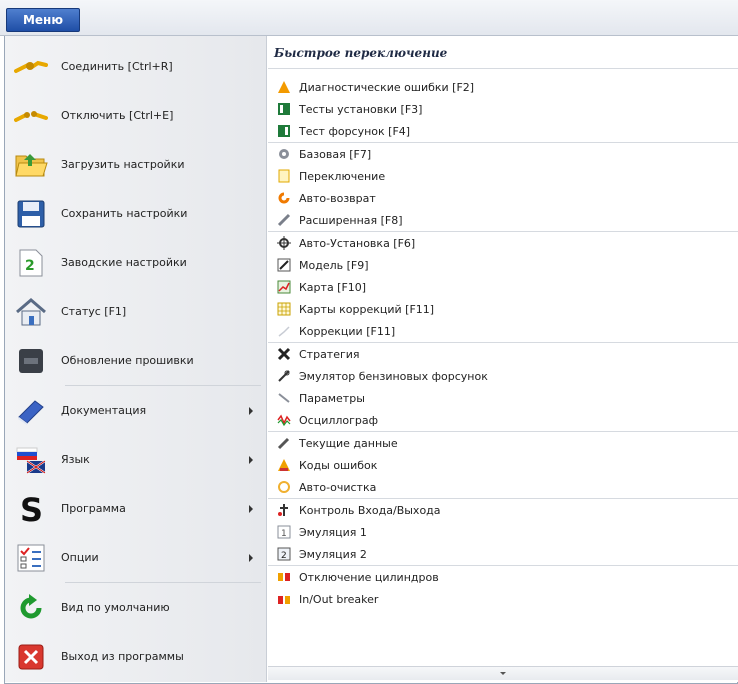  I want to click on qs-item-cylinder-off: Отключение цилиндров, so click(503, 577).